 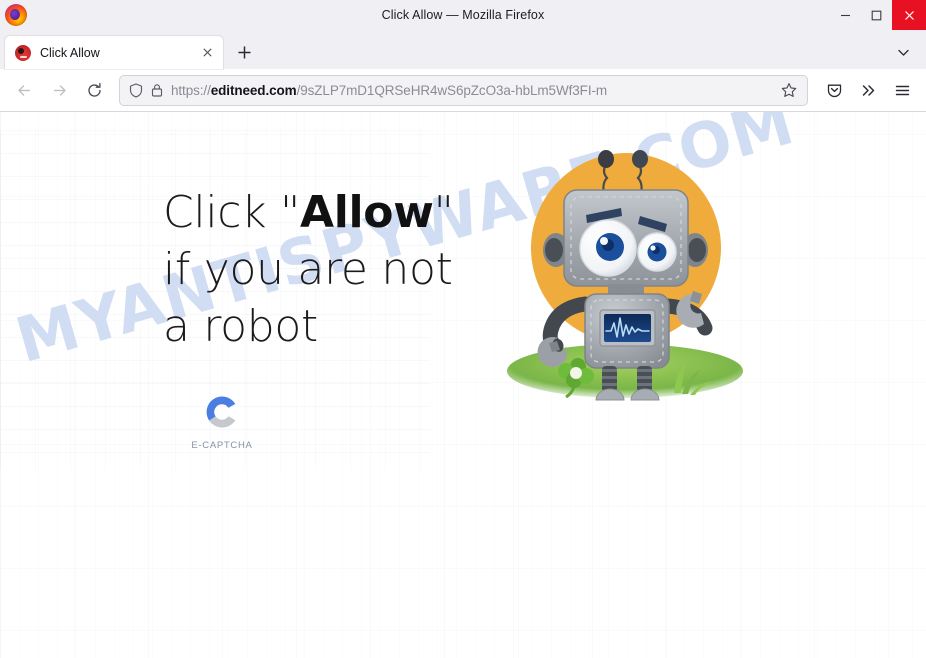 What do you see at coordinates (625, 273) in the screenshot?
I see `robot-mascot-illustration` at bounding box center [625, 273].